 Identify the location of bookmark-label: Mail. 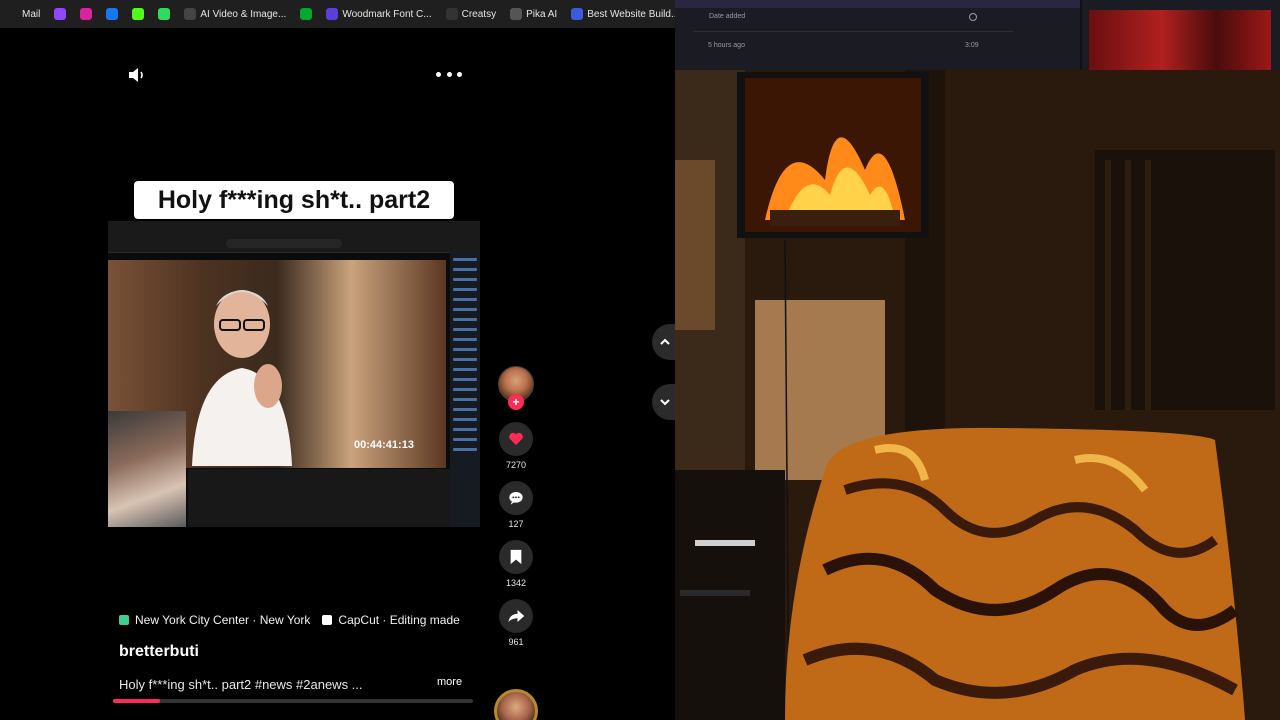
(31, 14).